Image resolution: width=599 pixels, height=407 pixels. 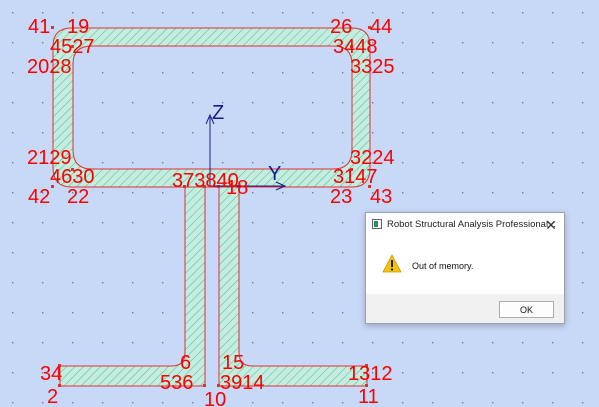 What do you see at coordinates (526, 309) in the screenshot?
I see `ok-button: OK` at bounding box center [526, 309].